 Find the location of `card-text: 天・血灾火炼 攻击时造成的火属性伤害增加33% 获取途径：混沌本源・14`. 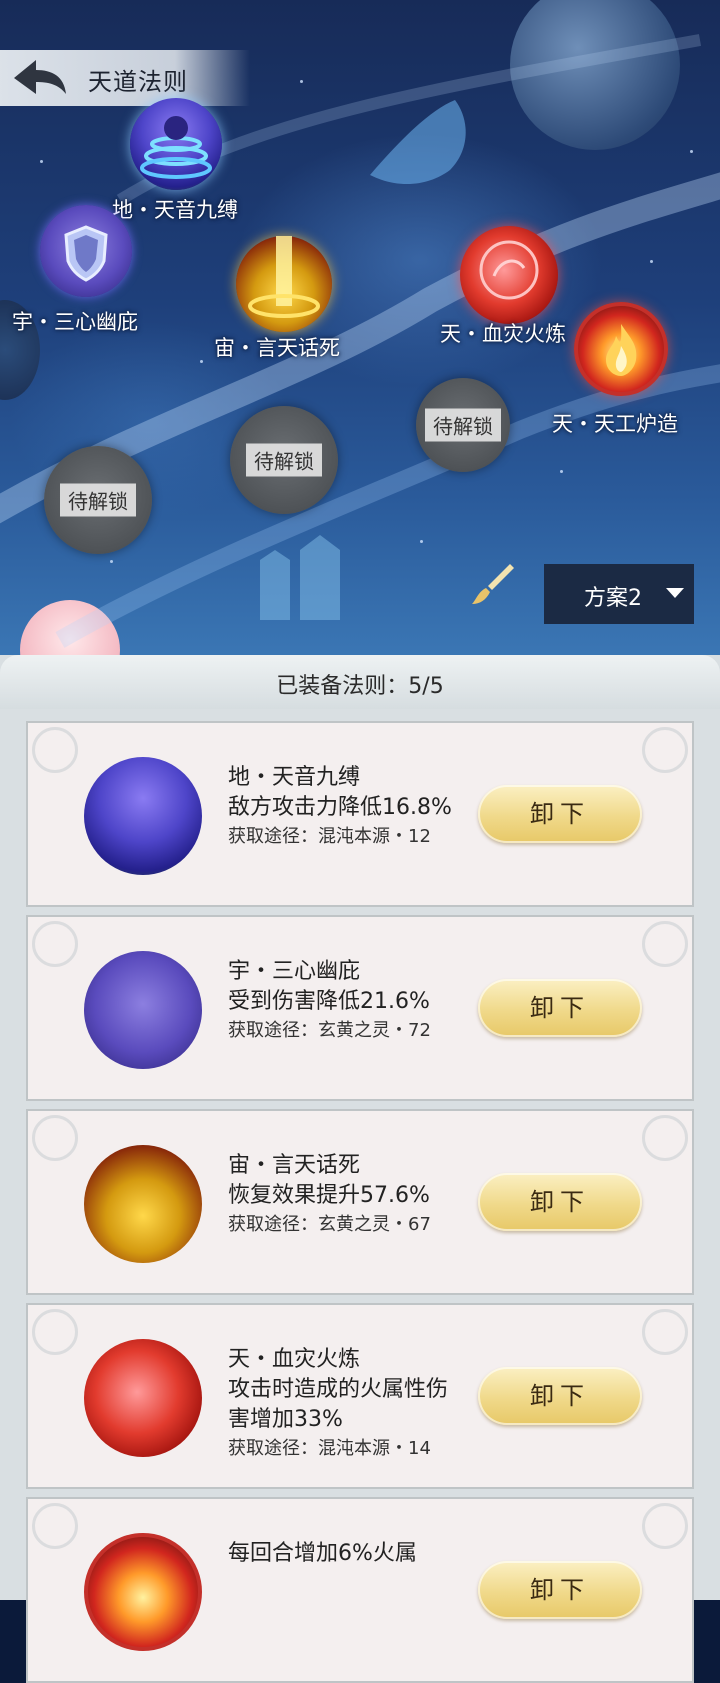

card-text: 天・血灾火炼 攻击时造成的火属性伤害增加33% 获取途径：混沌本源・14 is located at coordinates (343, 1405).